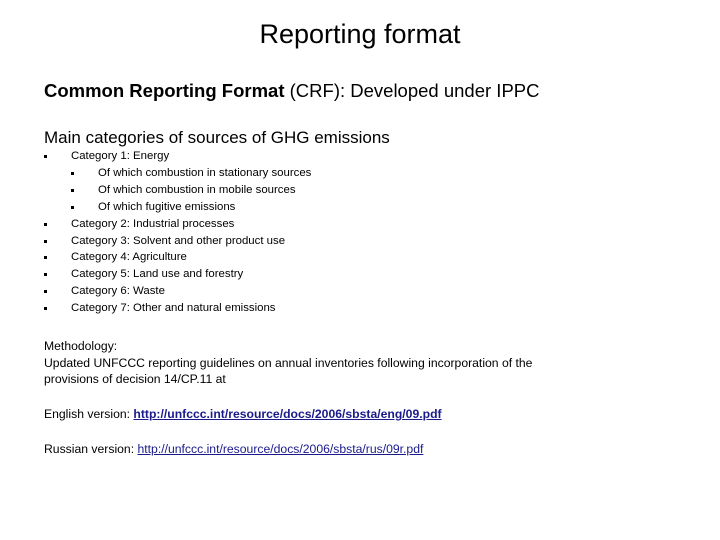 The height and width of the screenshot is (540, 720). What do you see at coordinates (129, 257) in the screenshot?
I see `list-item-label: Category 4: Agriculture` at bounding box center [129, 257].